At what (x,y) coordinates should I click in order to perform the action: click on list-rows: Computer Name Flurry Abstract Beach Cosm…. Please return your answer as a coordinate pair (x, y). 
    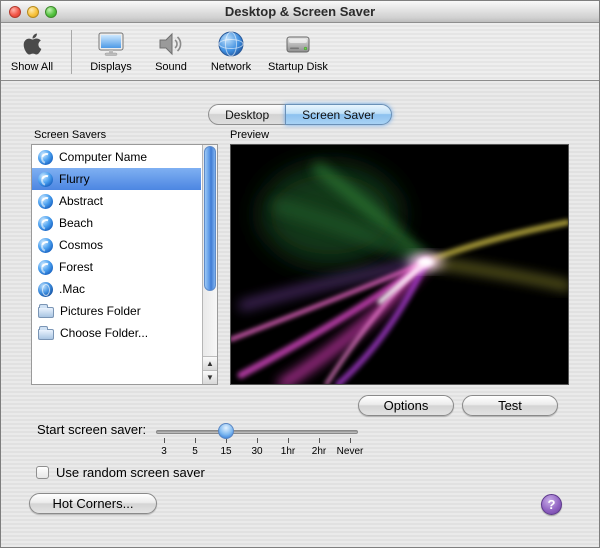
    Looking at the image, I should click on (116, 245).